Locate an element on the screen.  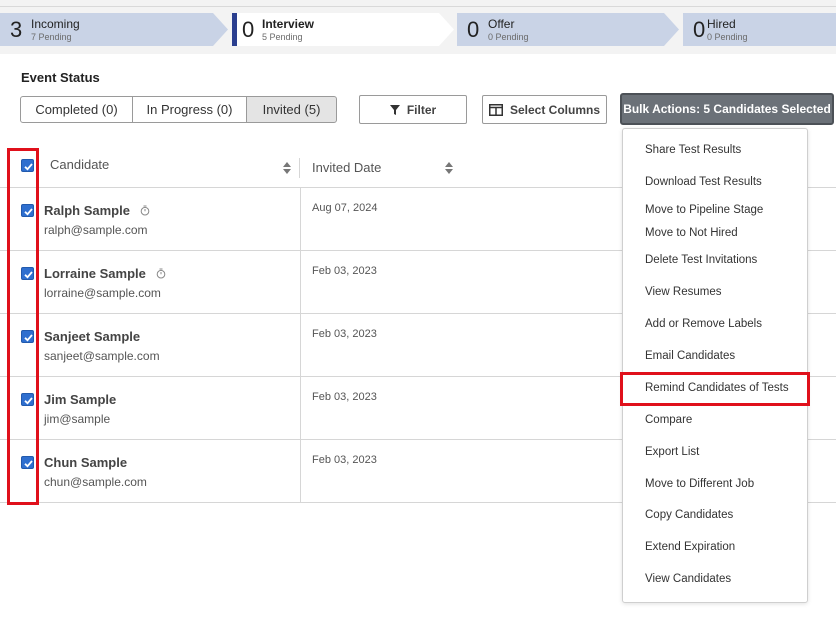
candidate-email: chun@sample.com is located at coordinates (95, 482).